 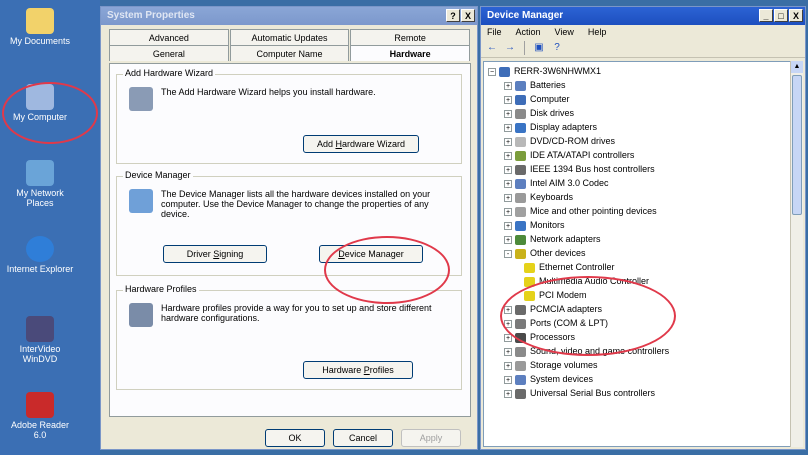 I want to click on device-item: Ethernet Controller, so click(x=569, y=267).